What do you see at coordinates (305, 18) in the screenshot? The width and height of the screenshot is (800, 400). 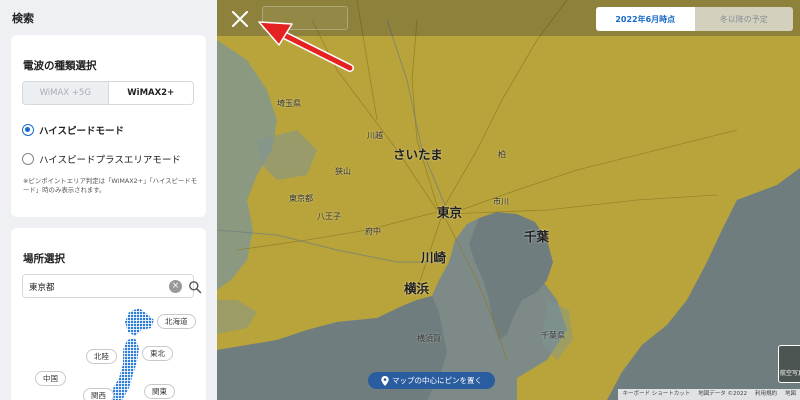 I see `map-search-field` at bounding box center [305, 18].